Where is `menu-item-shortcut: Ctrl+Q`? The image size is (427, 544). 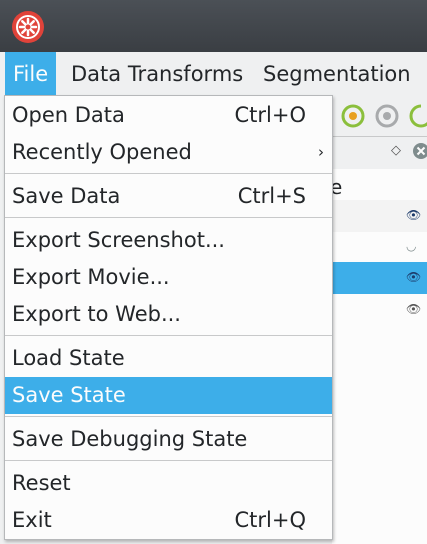 menu-item-shortcut: Ctrl+Q is located at coordinates (270, 520).